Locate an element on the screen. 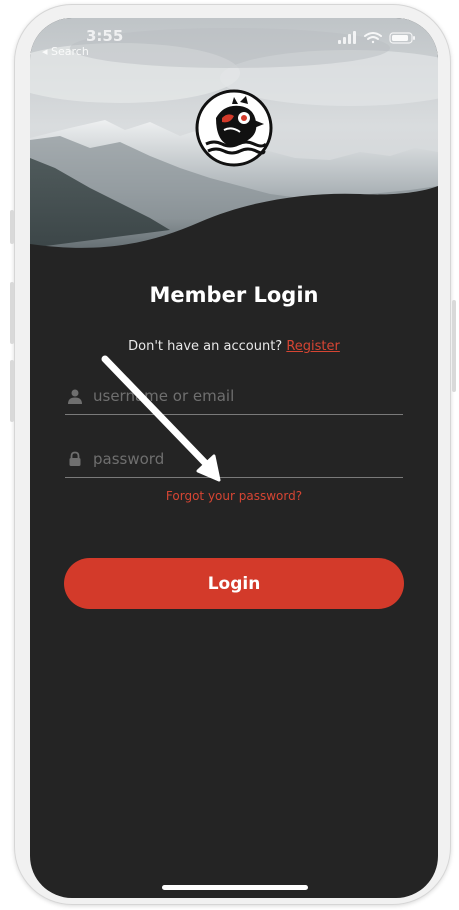 The image size is (459, 910). battery-icon is located at coordinates (402, 38).